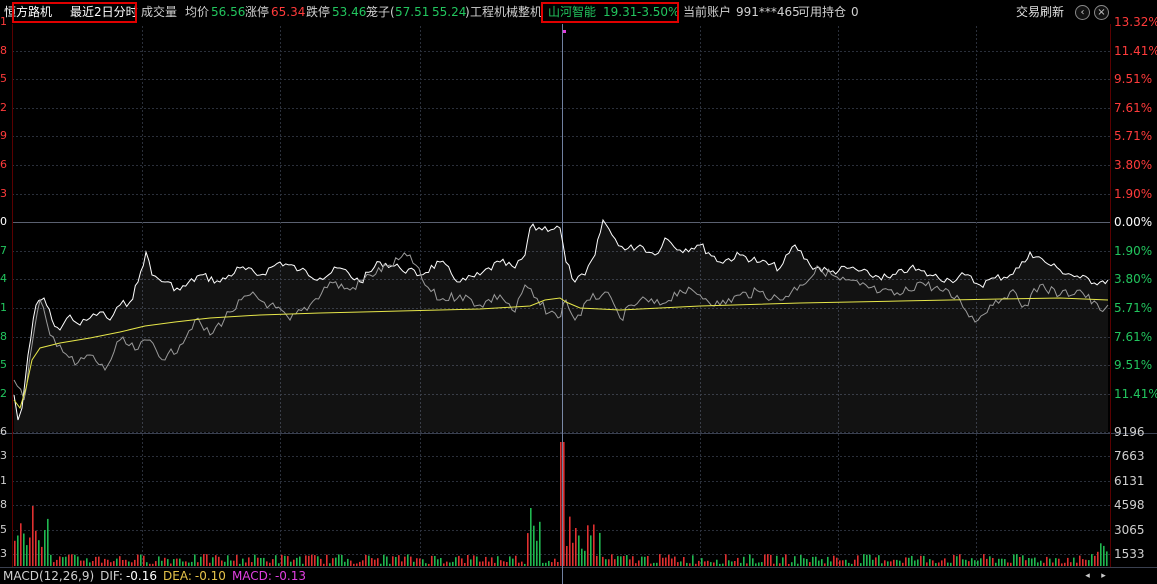  Describe the element at coordinates (1129, 456) in the screenshot. I see `volume-axis-right-label: 7663` at that location.